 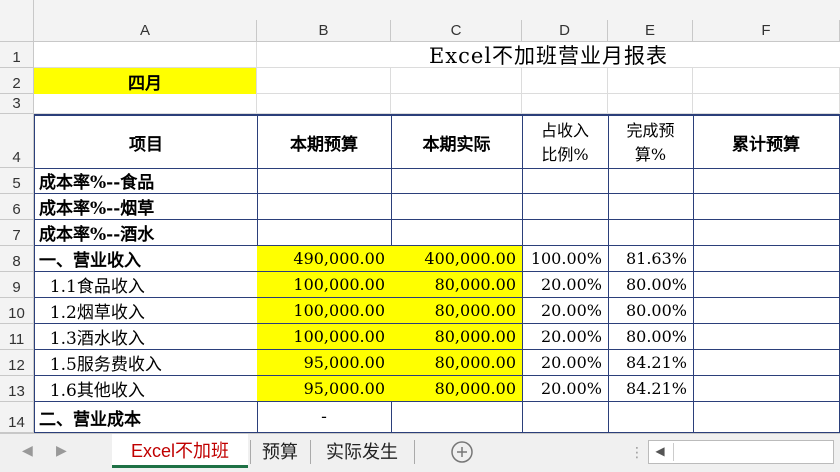 What do you see at coordinates (17, 417) in the screenshot?
I see `row-header-14: 14` at bounding box center [17, 417].